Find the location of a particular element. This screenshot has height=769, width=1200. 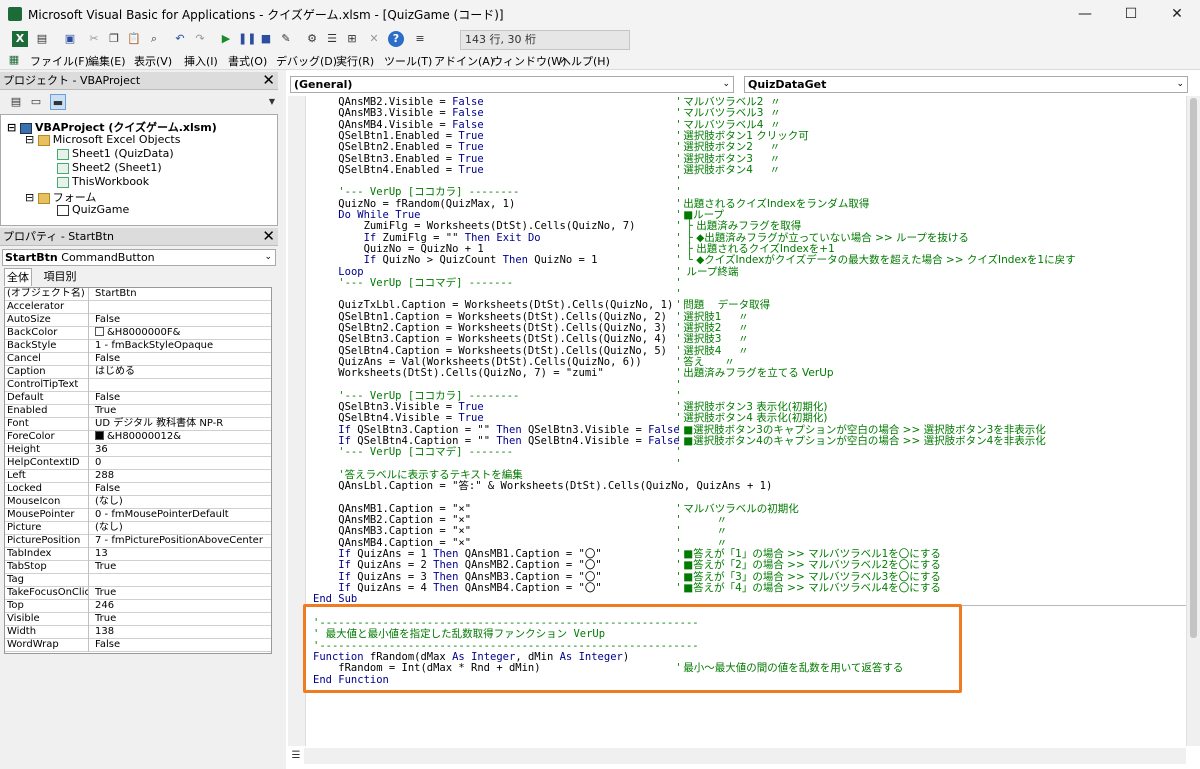

code-line: If ZumiFlg = "" Then Exit Do is located at coordinates (427, 238).